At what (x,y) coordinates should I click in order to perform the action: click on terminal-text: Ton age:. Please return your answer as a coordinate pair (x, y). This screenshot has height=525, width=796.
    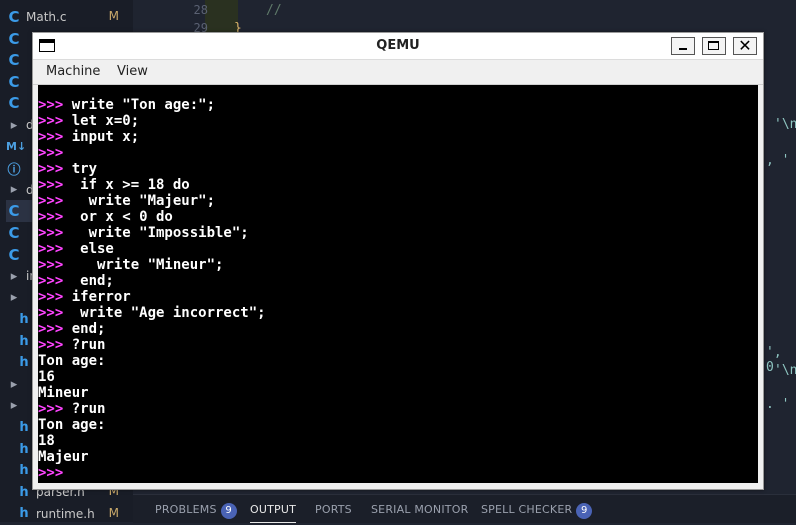
    Looking at the image, I should click on (72, 425).